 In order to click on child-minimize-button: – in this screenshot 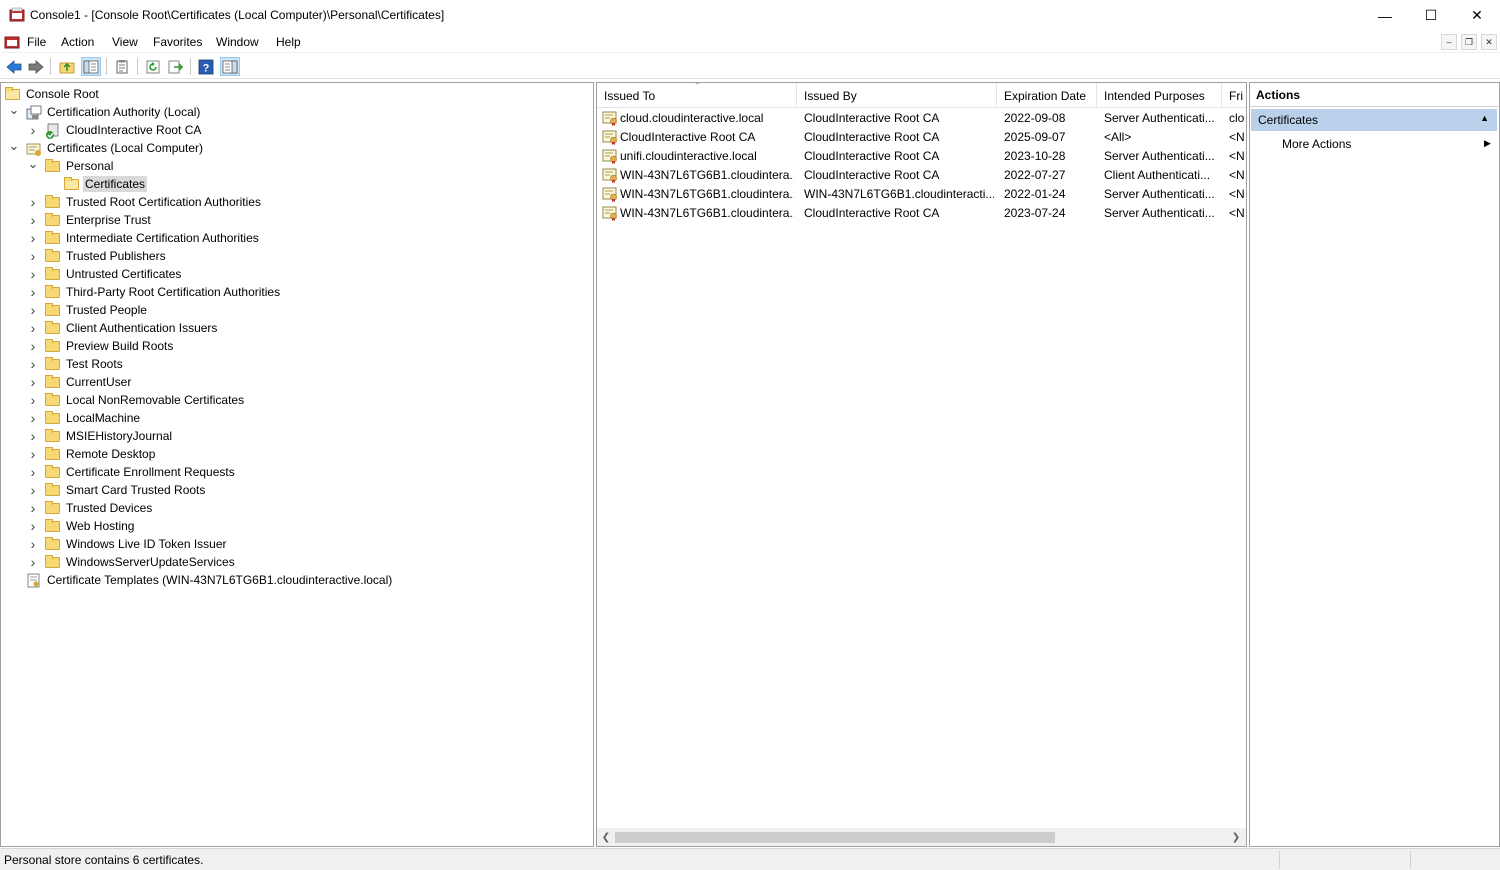, I will do `click(1449, 42)`.